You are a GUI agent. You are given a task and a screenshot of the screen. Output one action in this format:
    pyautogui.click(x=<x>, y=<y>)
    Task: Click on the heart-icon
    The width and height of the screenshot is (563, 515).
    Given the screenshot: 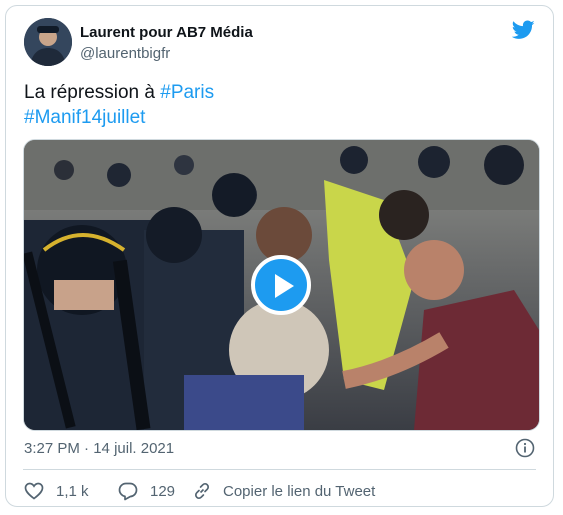 What is the action you would take?
    pyautogui.click(x=34, y=491)
    